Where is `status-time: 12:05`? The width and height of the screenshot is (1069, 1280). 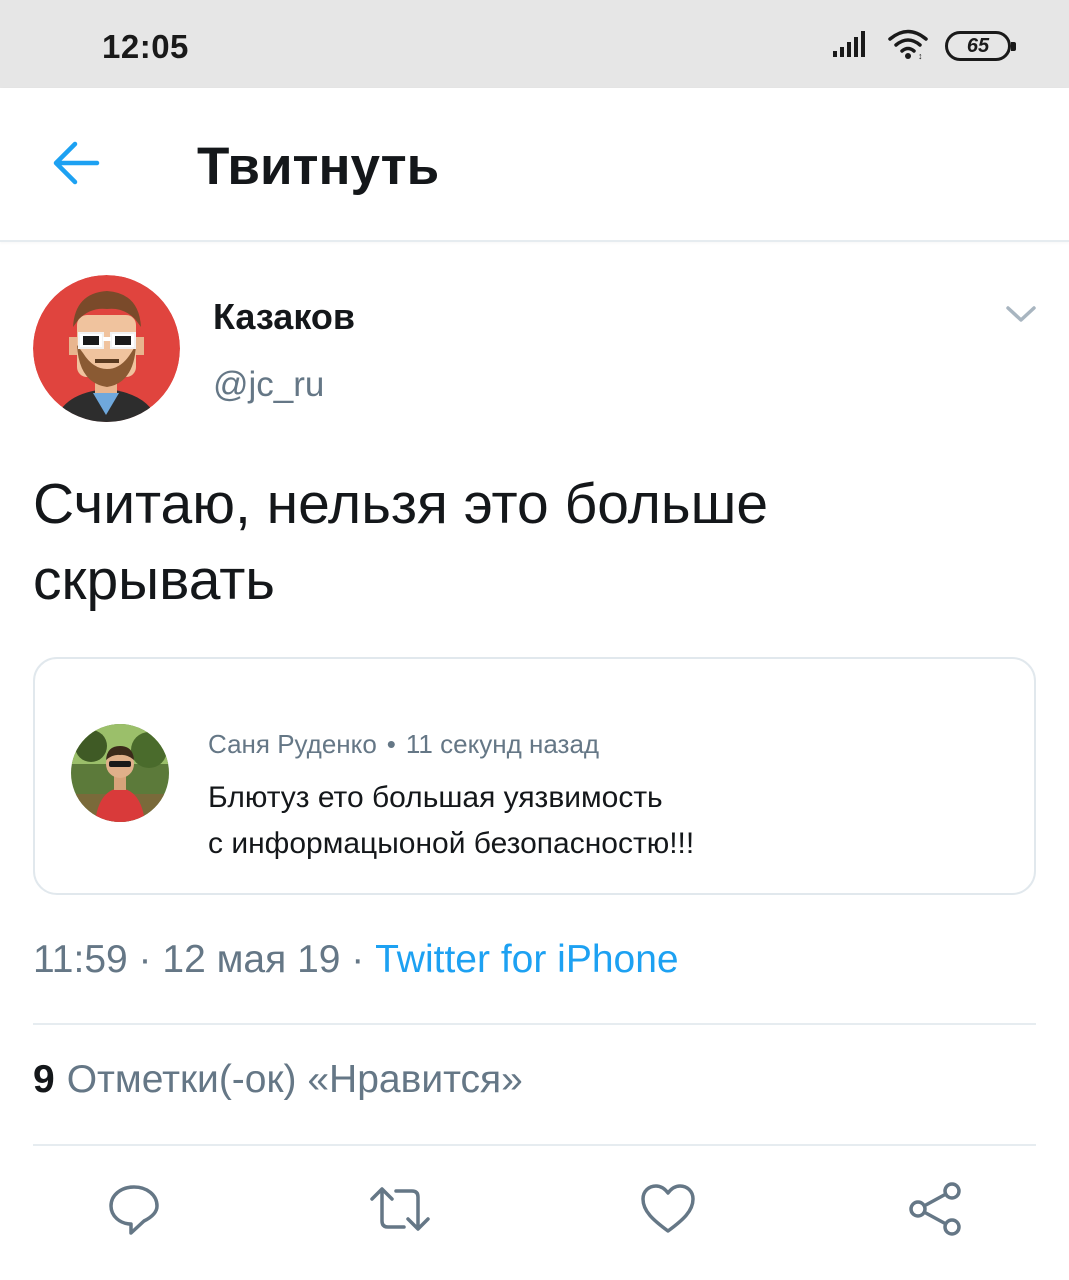
status-time: 12:05 is located at coordinates (145, 46).